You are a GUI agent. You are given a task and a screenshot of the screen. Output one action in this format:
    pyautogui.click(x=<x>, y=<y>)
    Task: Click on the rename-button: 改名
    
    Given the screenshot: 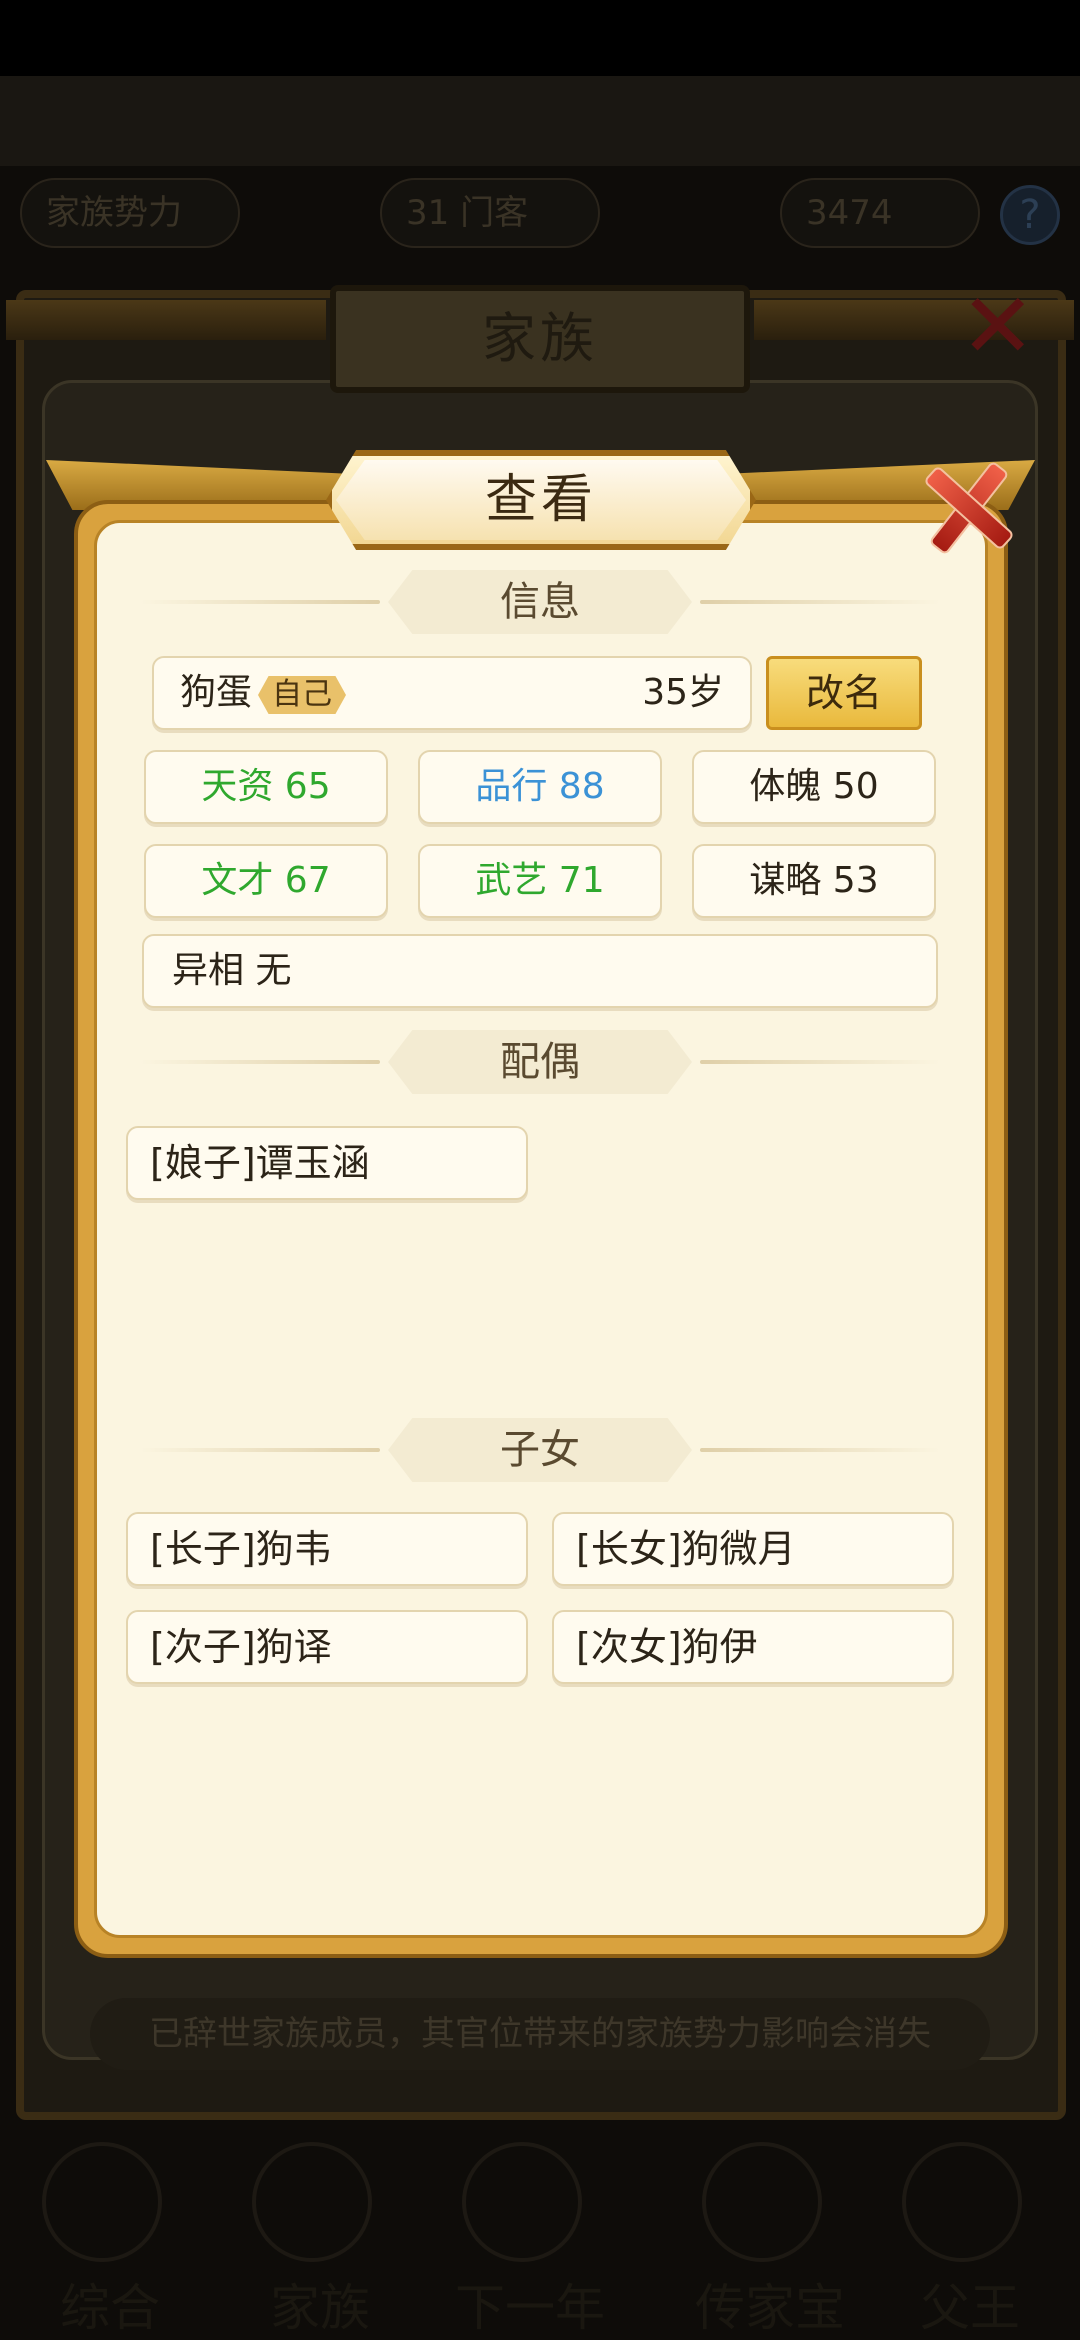 What is the action you would take?
    pyautogui.click(x=844, y=693)
    